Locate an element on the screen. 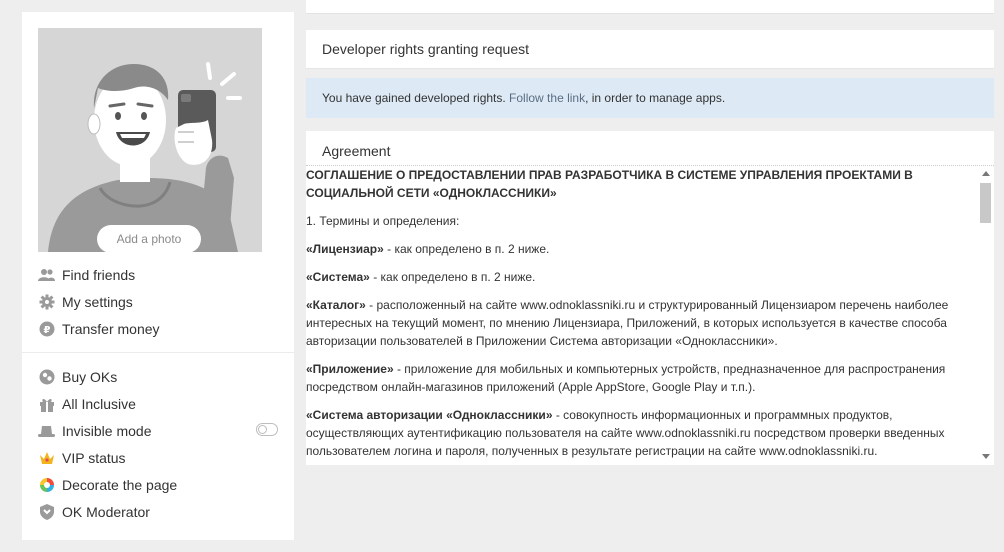 This screenshot has height=552, width=1004. scroll-down-arrow-icon is located at coordinates (986, 456).